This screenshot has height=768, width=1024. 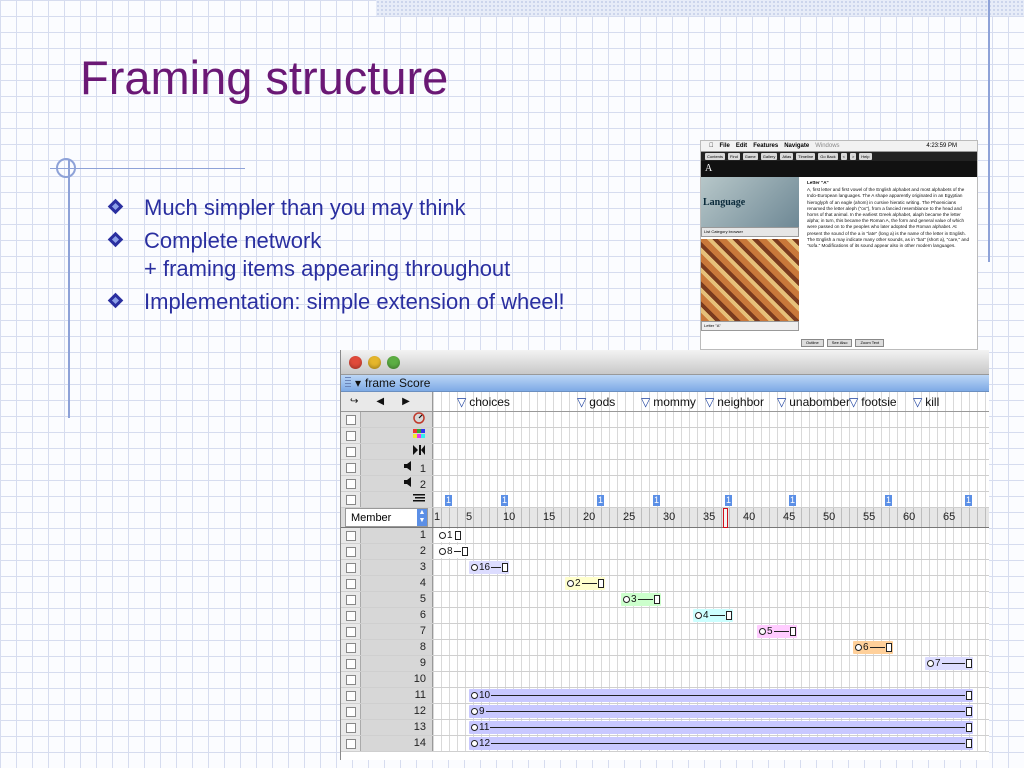 I want to click on thumb-toolbar-button: <, so click(x=843, y=156).